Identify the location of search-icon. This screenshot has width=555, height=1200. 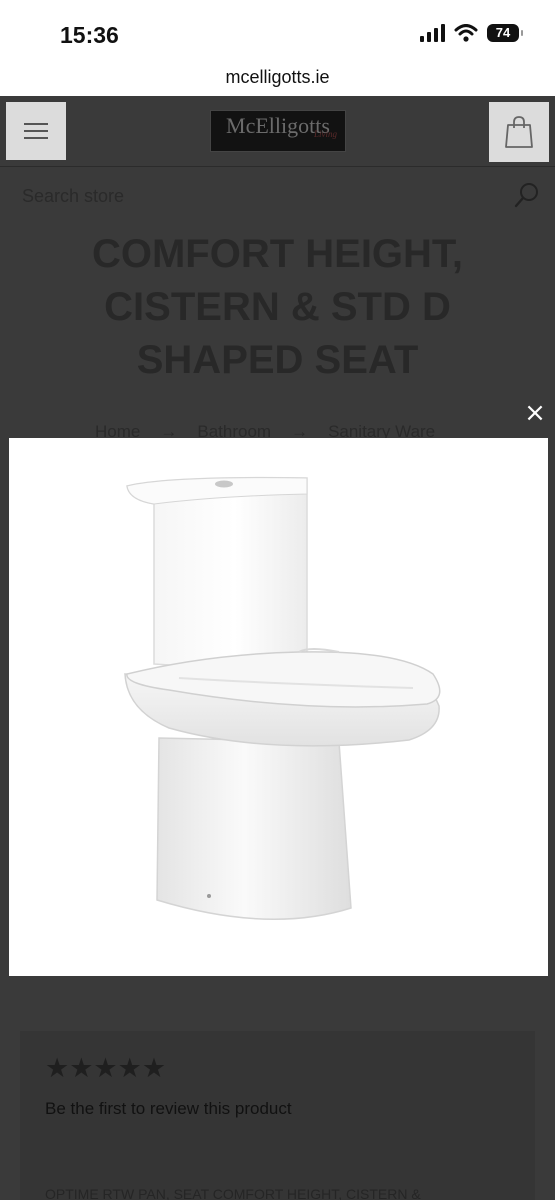
(527, 195).